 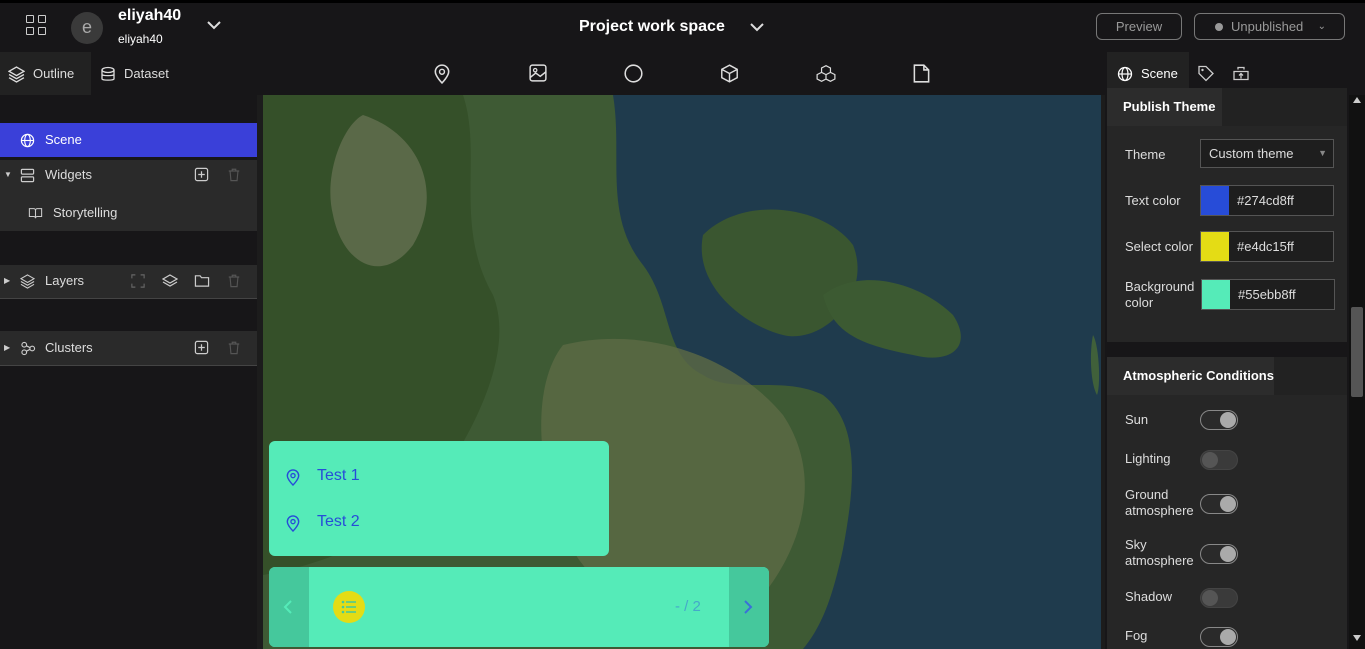 What do you see at coordinates (1136, 635) in the screenshot?
I see `fog-label: Fog` at bounding box center [1136, 635].